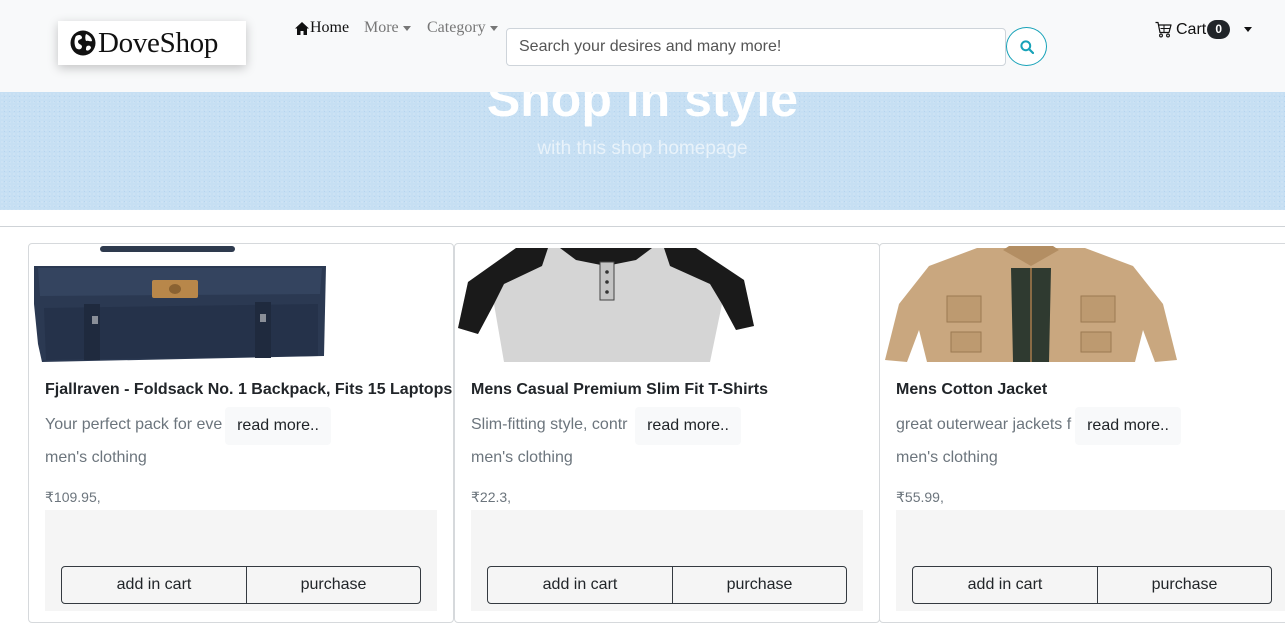 This screenshot has height=623, width=1285. What do you see at coordinates (381, 27) in the screenshot?
I see `nav-more-label: More` at bounding box center [381, 27].